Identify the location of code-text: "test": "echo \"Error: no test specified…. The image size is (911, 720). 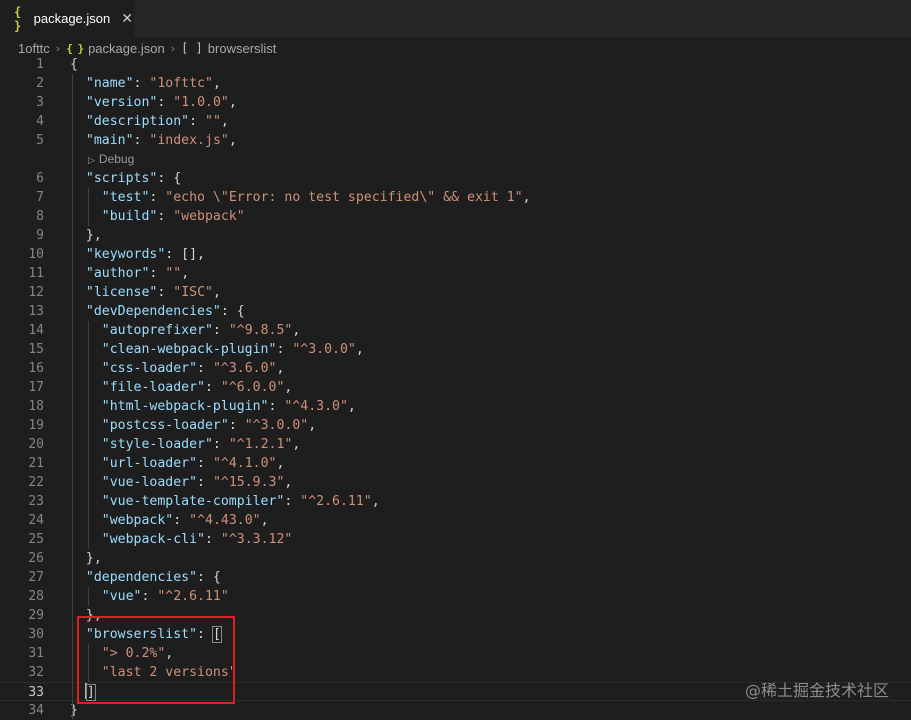
(300, 197).